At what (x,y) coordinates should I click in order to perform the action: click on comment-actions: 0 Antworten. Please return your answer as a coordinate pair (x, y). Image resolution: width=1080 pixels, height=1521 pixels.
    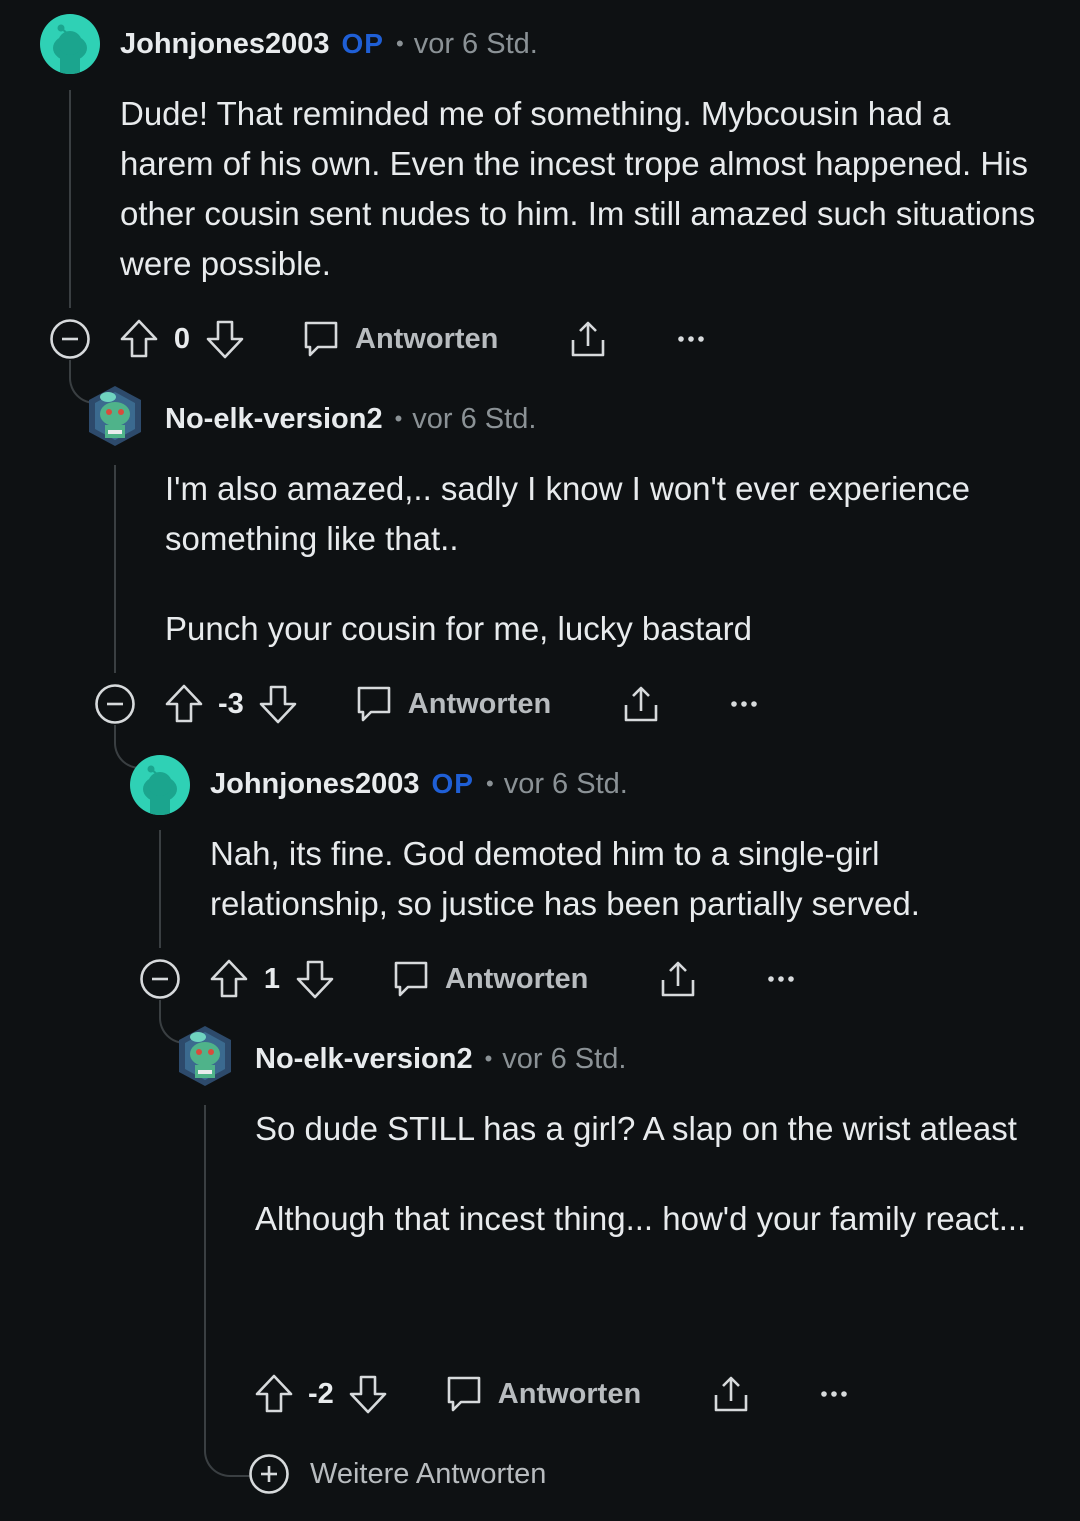
    Looking at the image, I should click on (377, 339).